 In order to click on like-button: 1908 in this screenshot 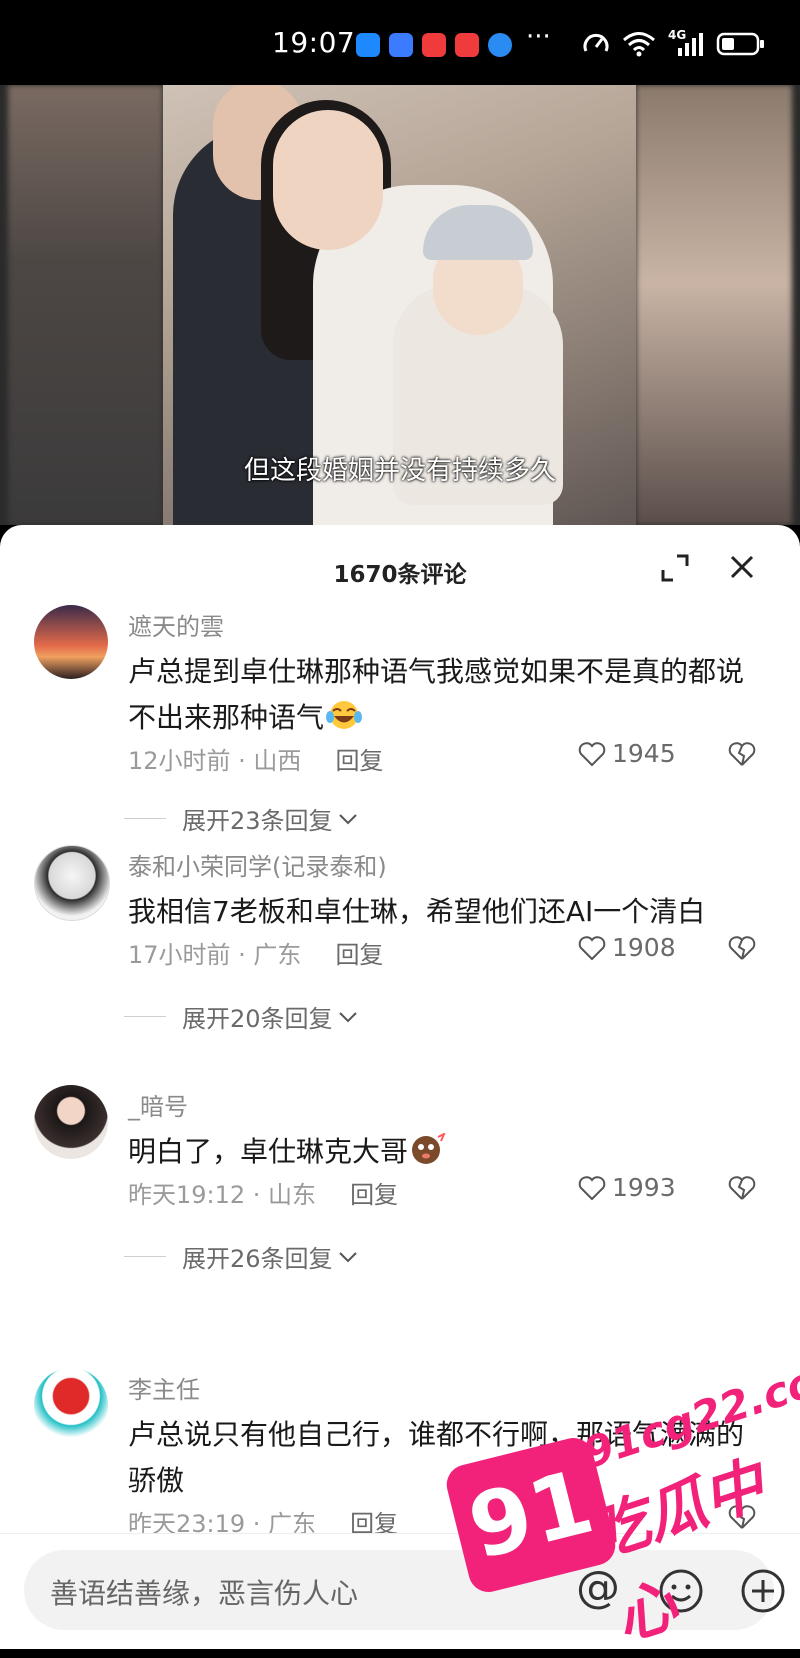, I will do `click(627, 947)`.